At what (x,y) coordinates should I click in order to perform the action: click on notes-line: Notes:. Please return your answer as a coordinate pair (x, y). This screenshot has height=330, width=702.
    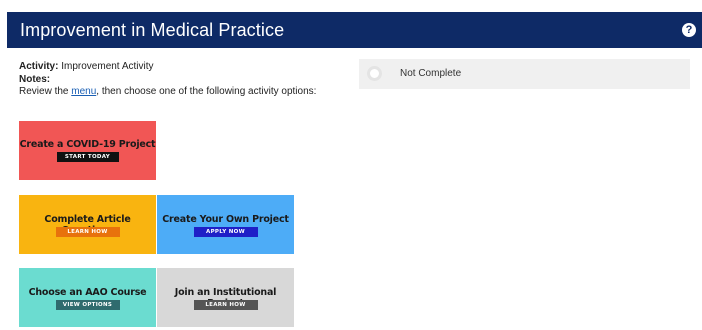
    Looking at the image, I should click on (167, 80).